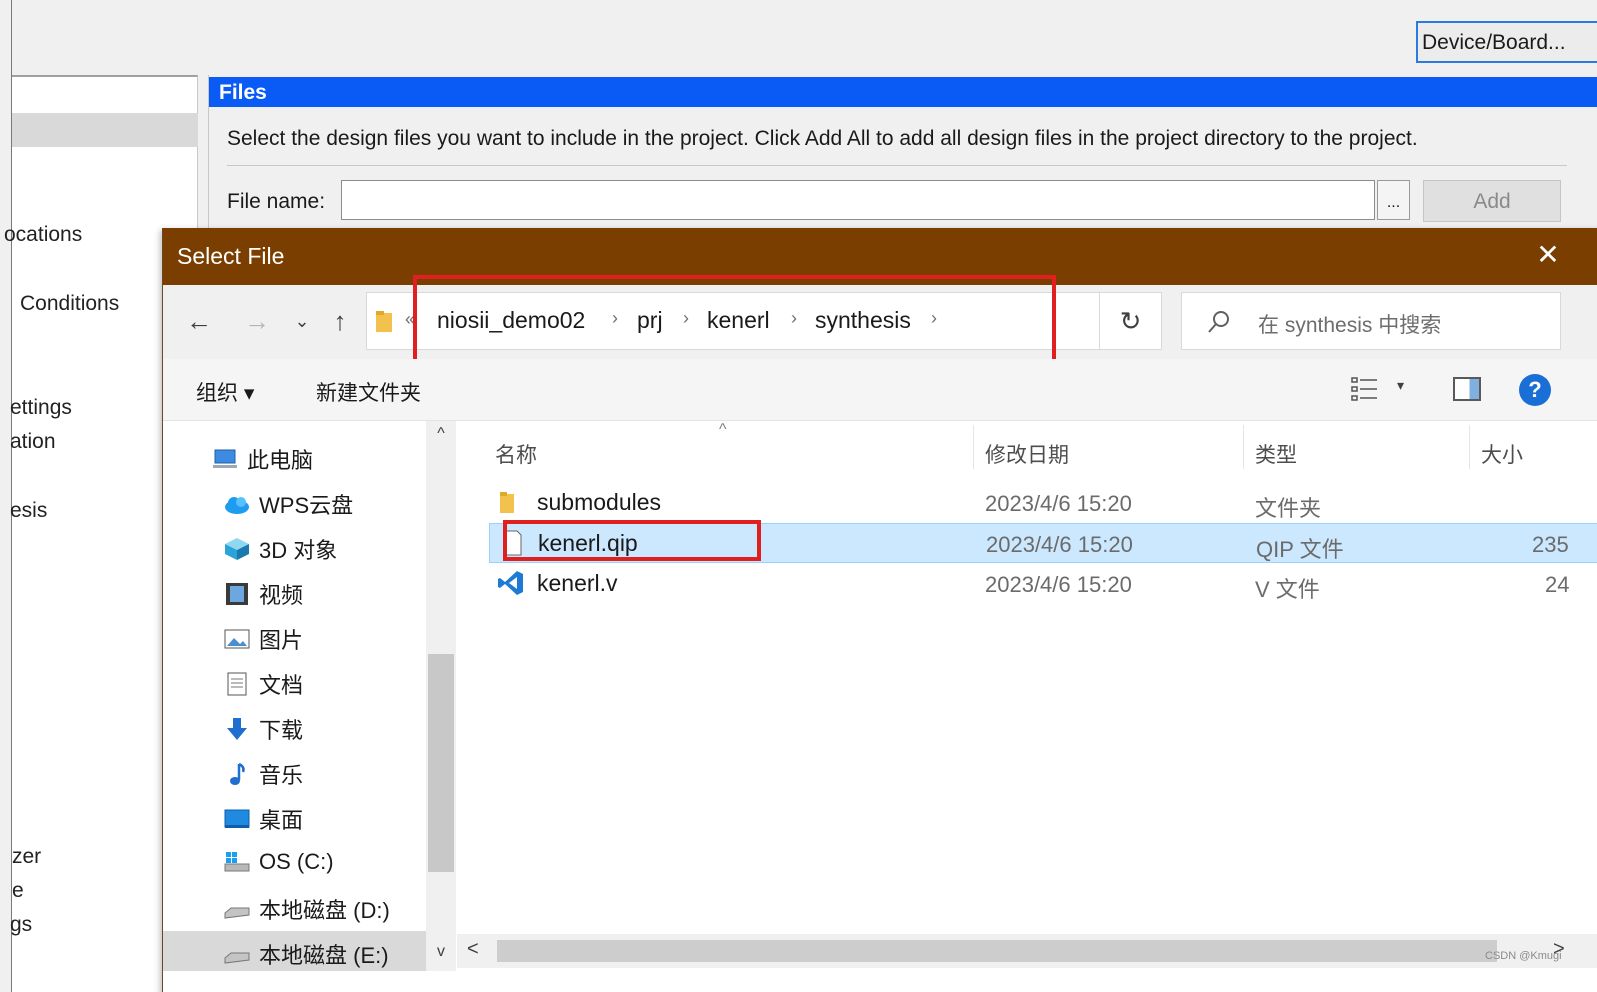  I want to click on sidebar-item-conditions: Conditions, so click(69, 304).